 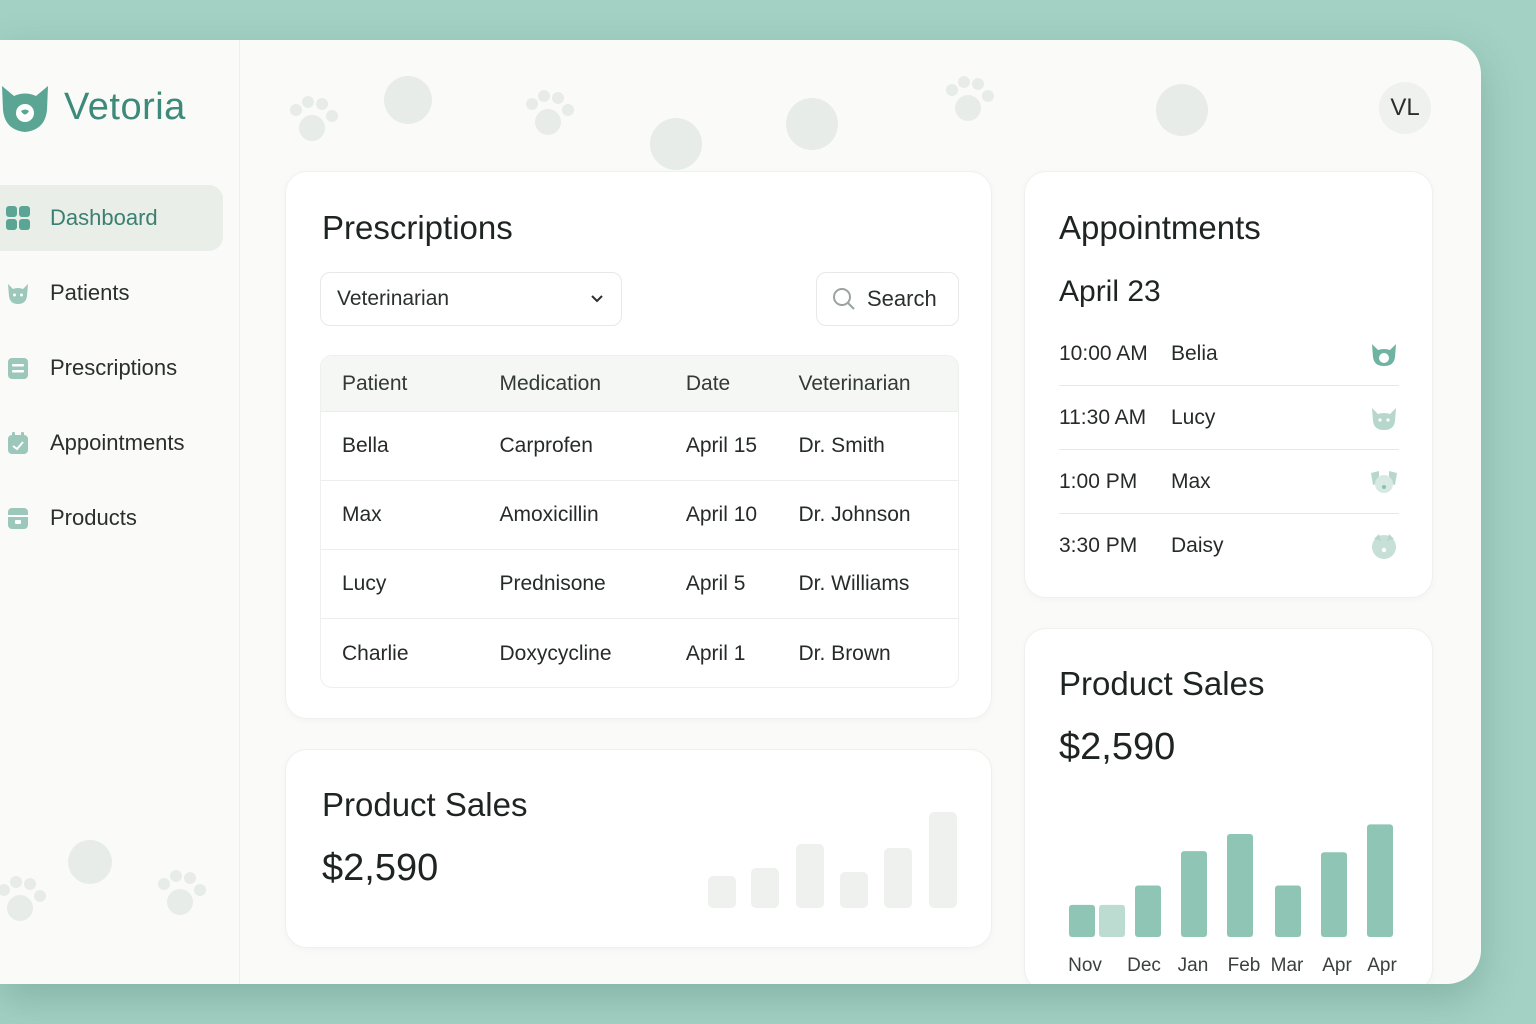 I want to click on prescription-icon, so click(x=18, y=368).